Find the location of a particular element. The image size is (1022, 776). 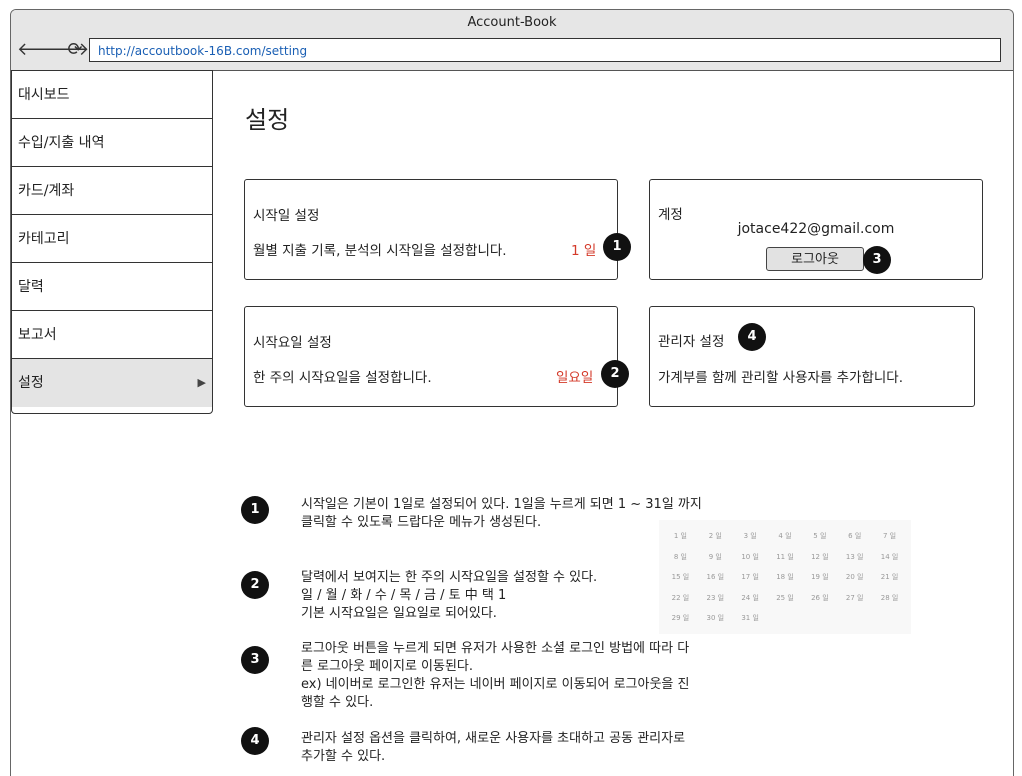

note-line: 관리자 설정 옵션을 클릭하여, 새로운 사용자를 초대하고 공동 관리자로 is located at coordinates (493, 738).